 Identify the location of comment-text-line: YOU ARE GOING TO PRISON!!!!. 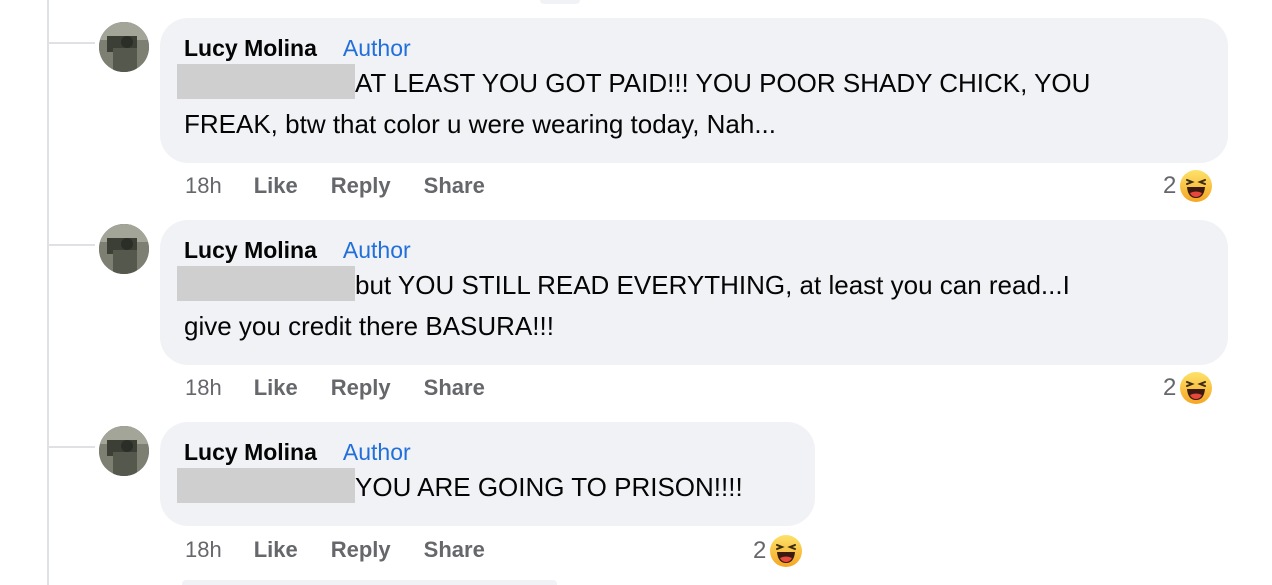
(549, 487).